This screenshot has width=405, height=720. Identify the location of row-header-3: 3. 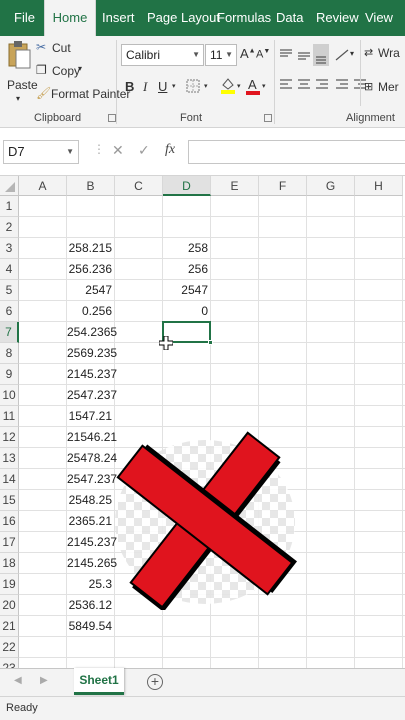
(9, 248).